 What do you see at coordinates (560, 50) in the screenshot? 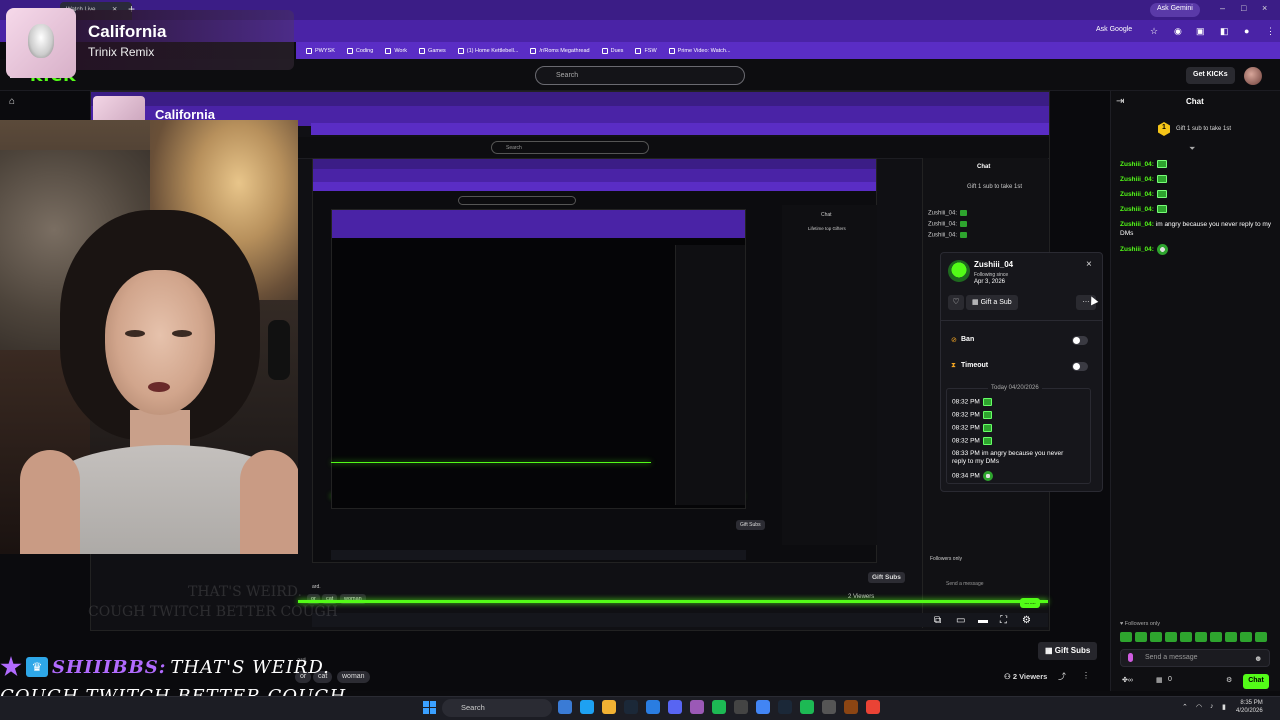
I see `bookmark: /r/Roms Megathread` at bounding box center [560, 50].